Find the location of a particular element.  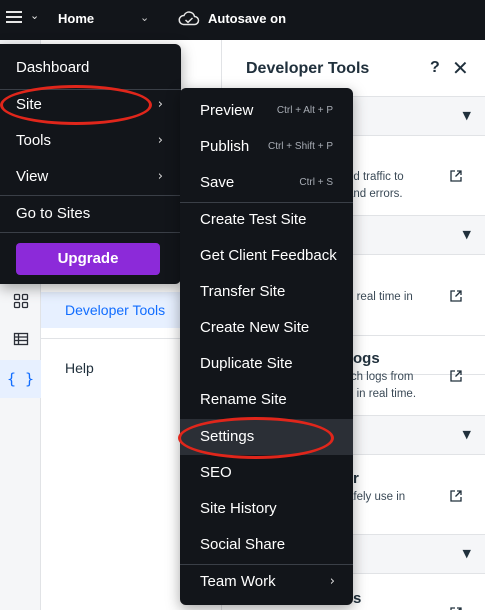

sidebar-cms-button is located at coordinates (20, 339).